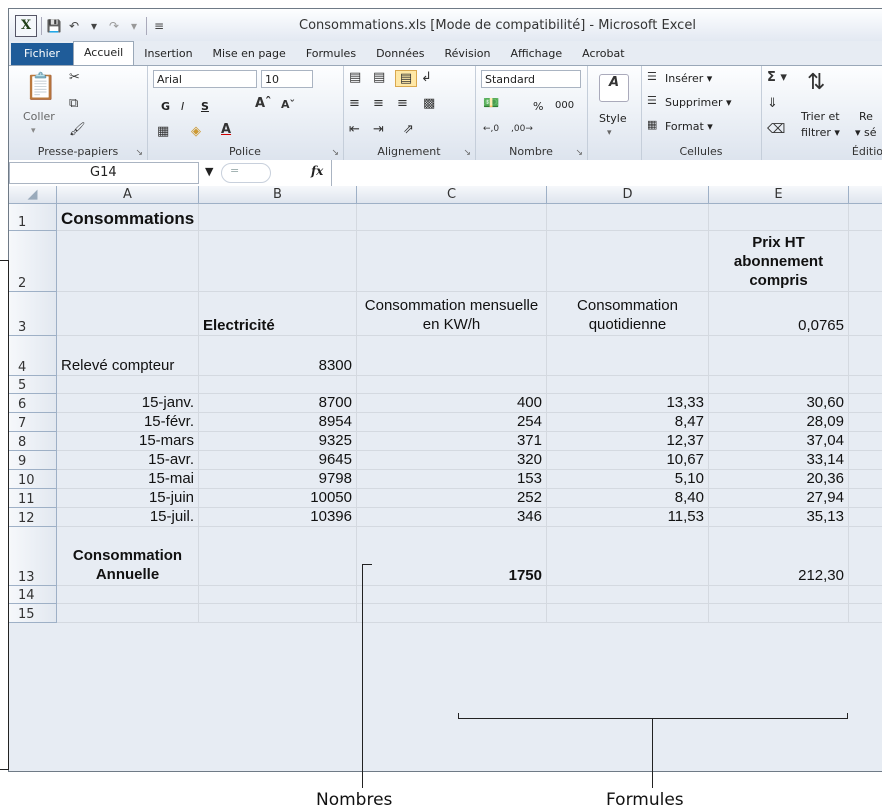  Describe the element at coordinates (779, 356) in the screenshot. I see `cell-e4` at that location.